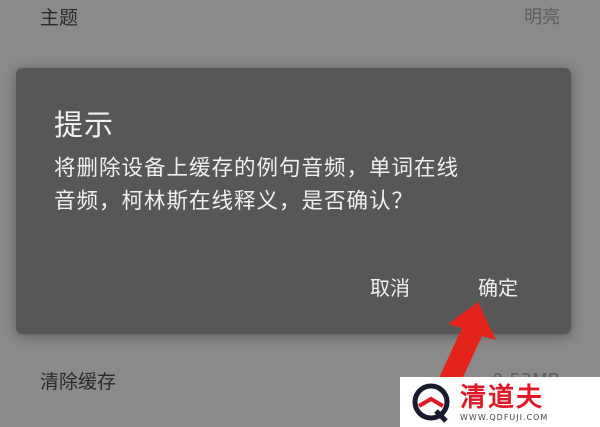 This screenshot has height=427, width=600. I want to click on watermark-url: WWW.QDFUJI.COM, so click(504, 417).